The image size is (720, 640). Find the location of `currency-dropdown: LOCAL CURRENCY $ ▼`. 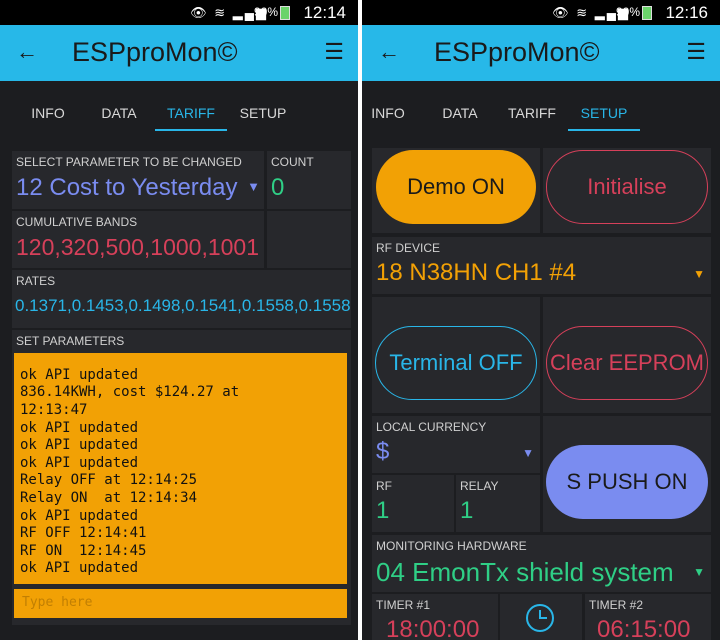

currency-dropdown: LOCAL CURRENCY $ ▼ is located at coordinates (456, 444).